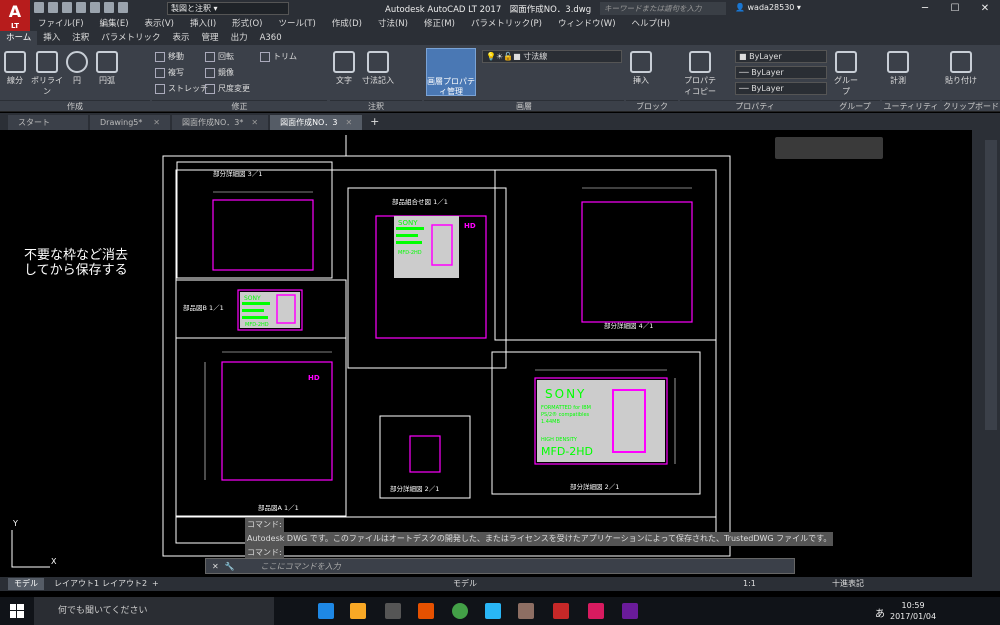 The height and width of the screenshot is (625, 1000). Describe the element at coordinates (374, 121) in the screenshot. I see `new-tab-button: +` at that location.